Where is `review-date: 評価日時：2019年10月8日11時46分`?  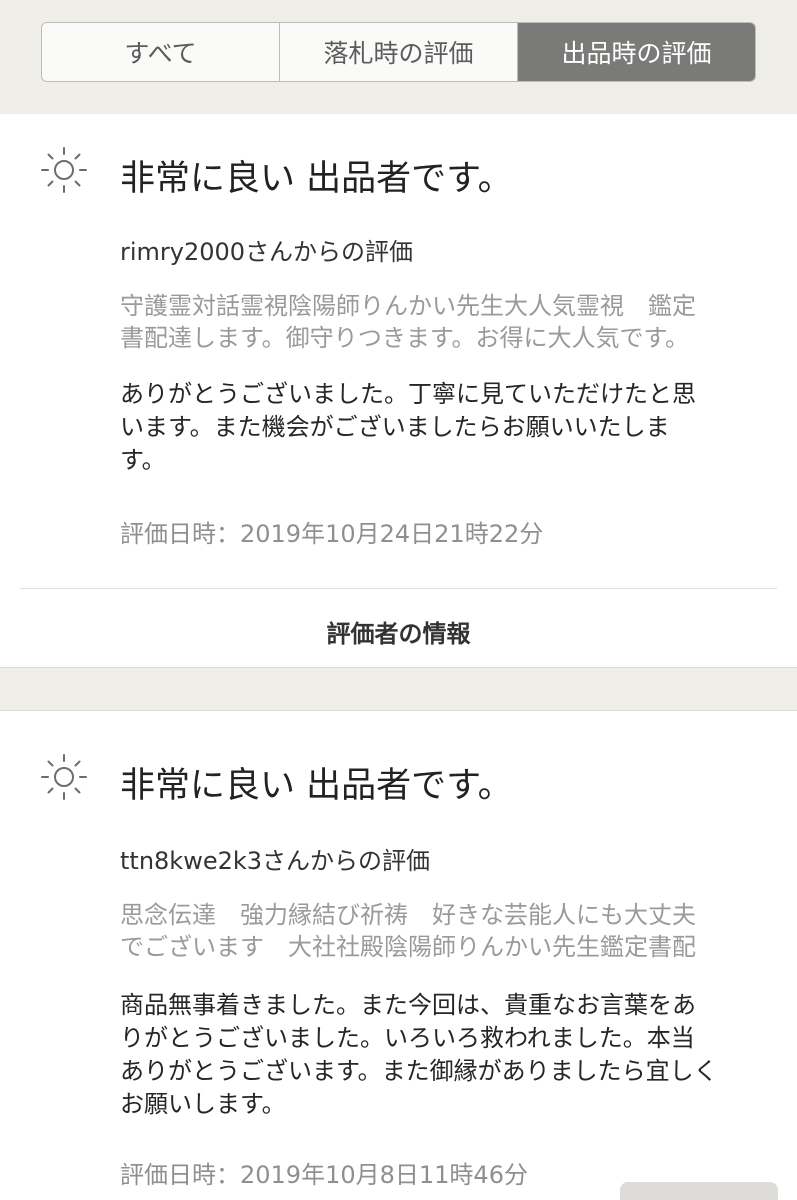 review-date: 評価日時：2019年10月8日11時46分 is located at coordinates (324, 1175).